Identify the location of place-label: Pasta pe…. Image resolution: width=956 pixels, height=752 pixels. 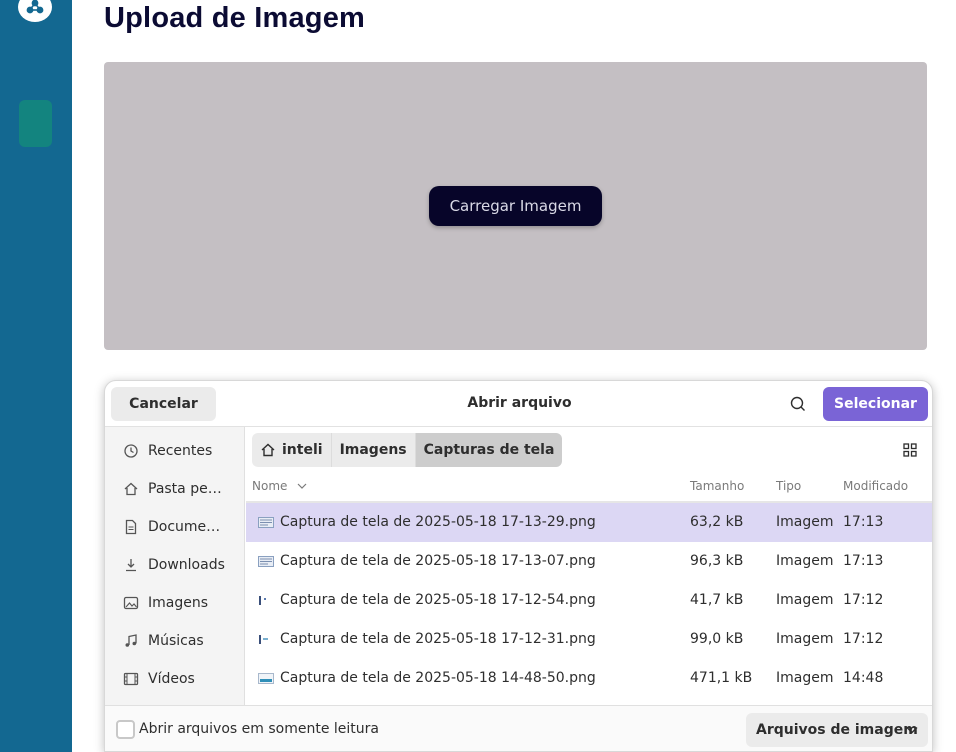
(185, 489).